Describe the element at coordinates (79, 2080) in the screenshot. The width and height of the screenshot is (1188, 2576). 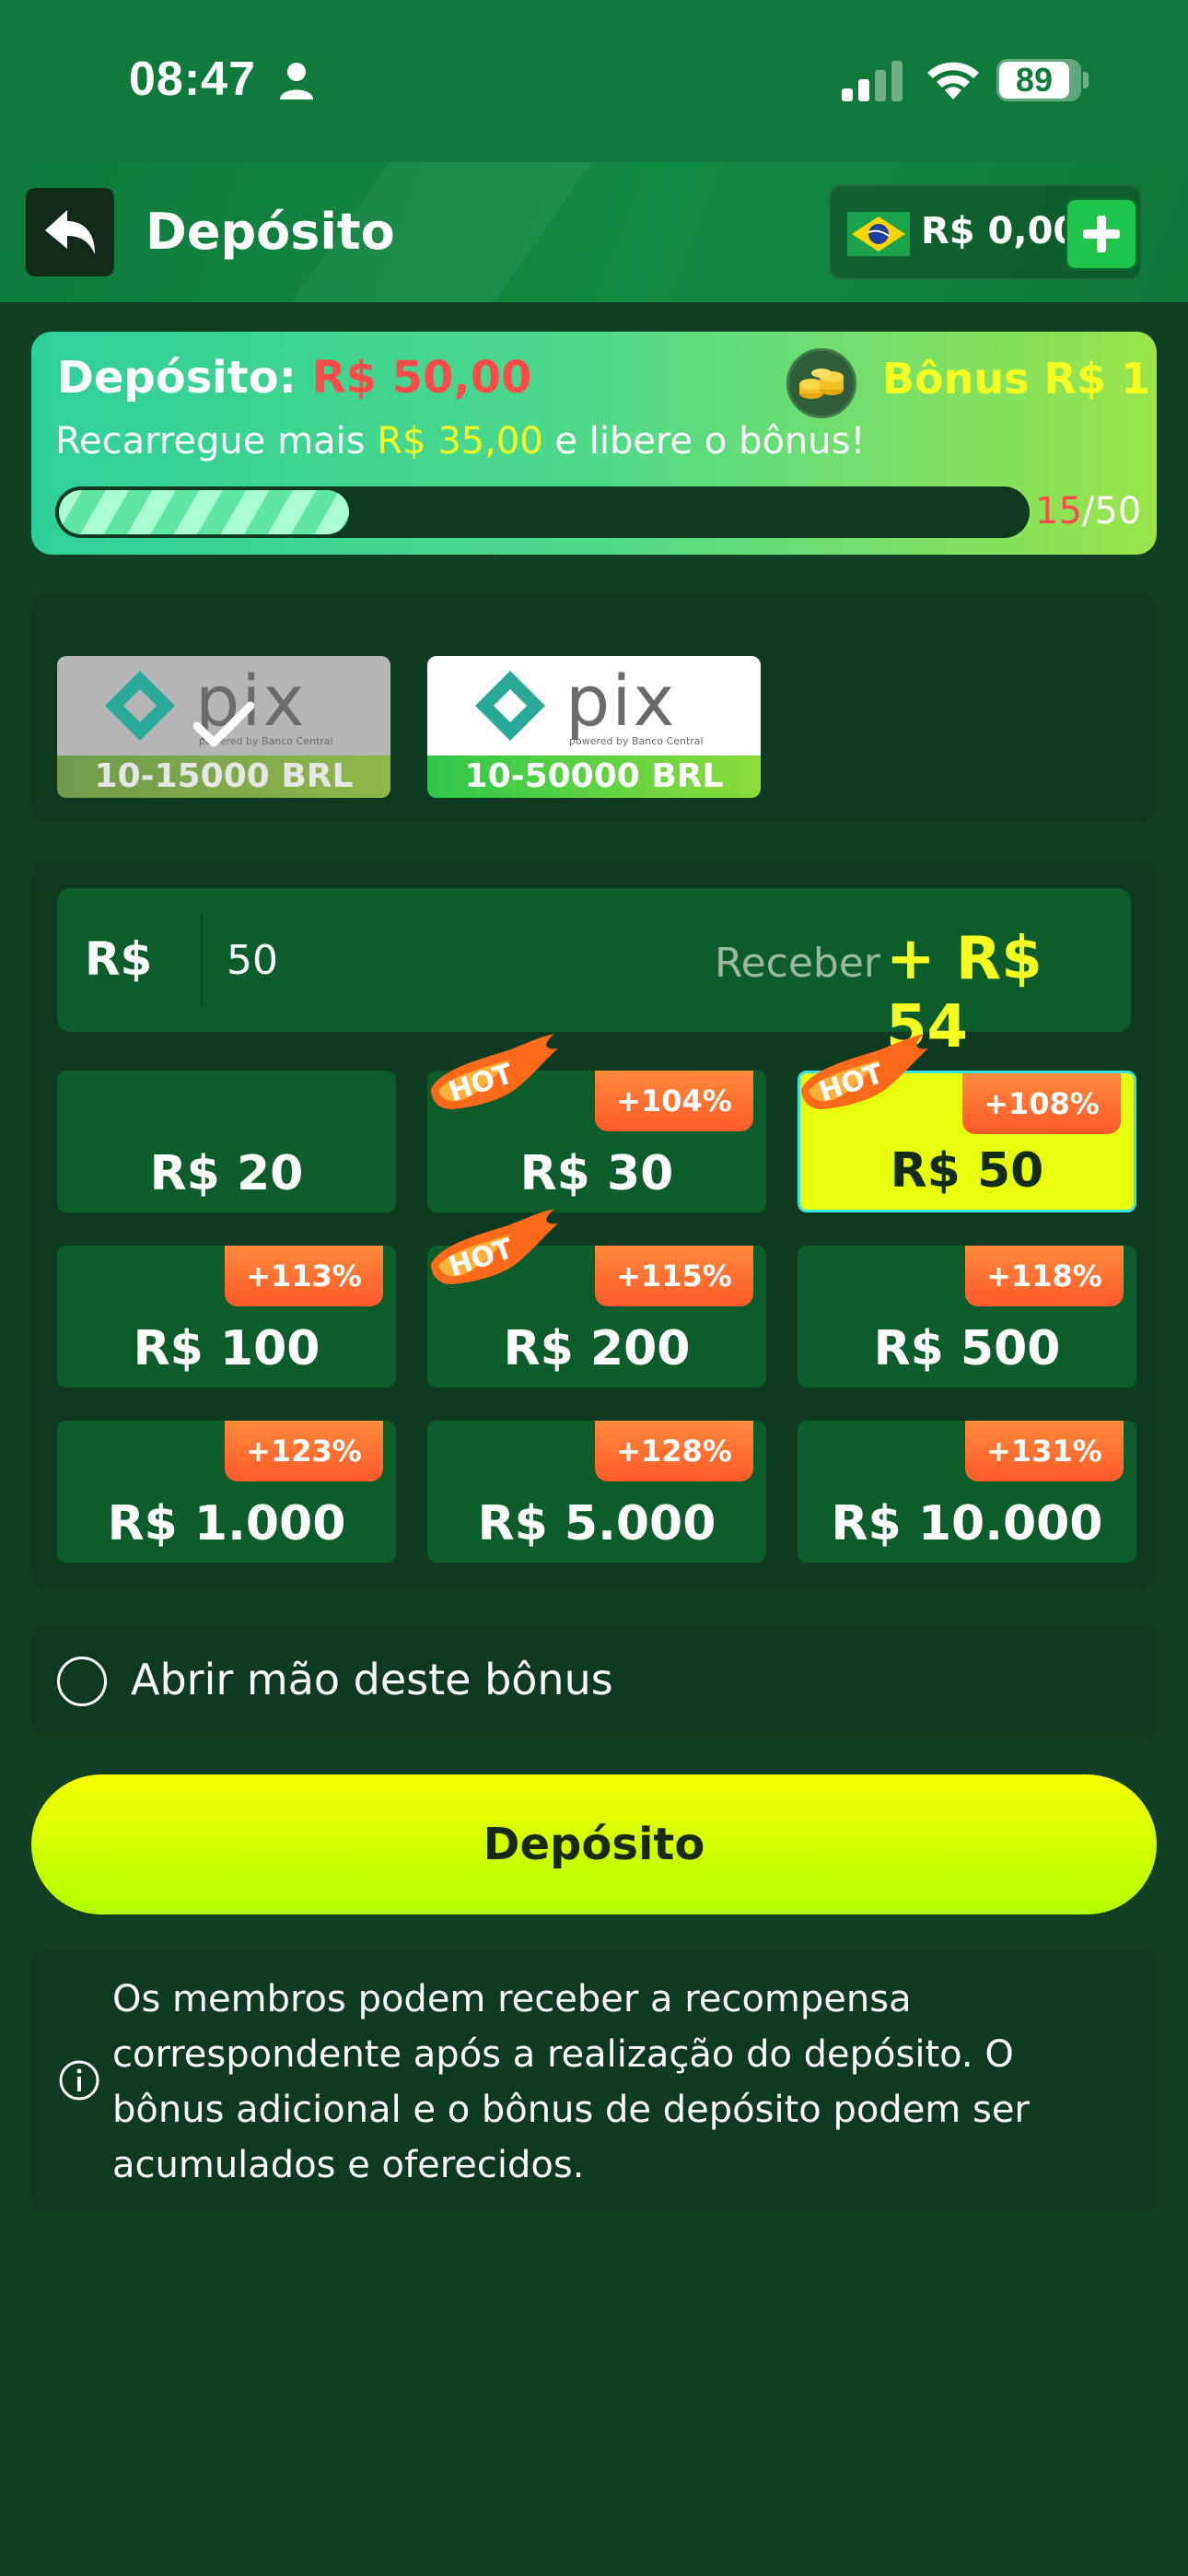
I see `info-icon` at that location.